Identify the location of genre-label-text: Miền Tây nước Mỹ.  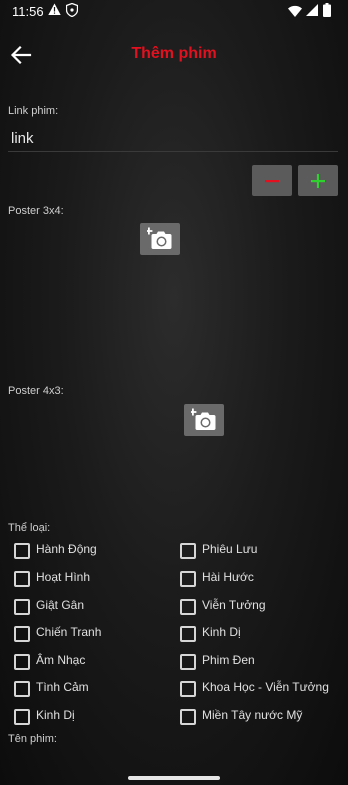
(252, 715).